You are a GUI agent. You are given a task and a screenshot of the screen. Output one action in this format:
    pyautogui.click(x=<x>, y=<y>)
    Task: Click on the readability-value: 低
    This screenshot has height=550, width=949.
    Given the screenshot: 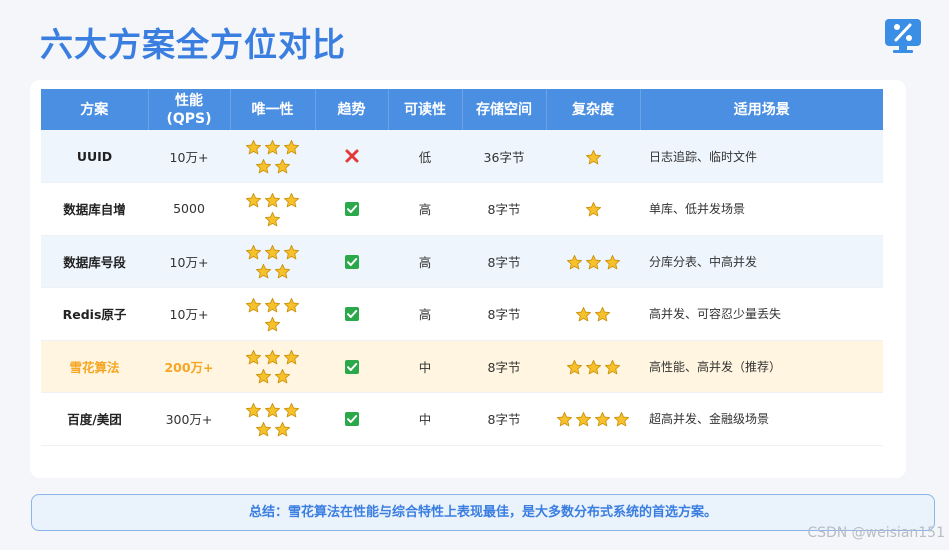 What is the action you would take?
    pyautogui.click(x=425, y=156)
    